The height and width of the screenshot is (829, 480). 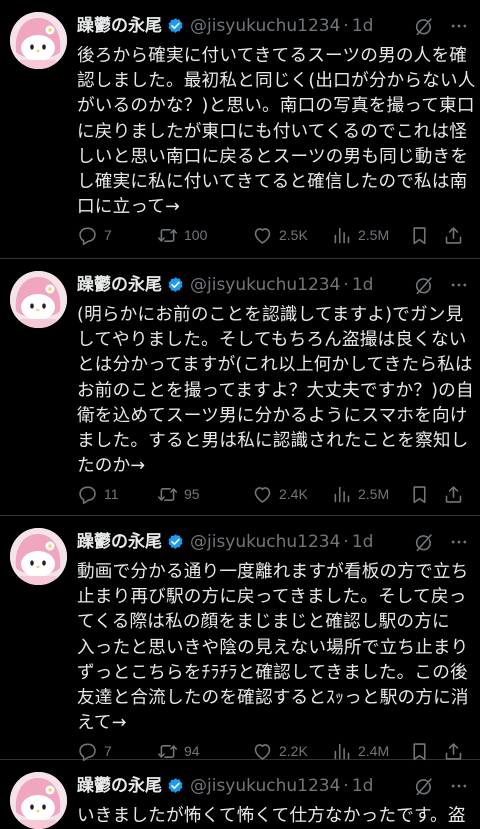 I want to click on tweet-text-line: えて→, so click(x=102, y=723).